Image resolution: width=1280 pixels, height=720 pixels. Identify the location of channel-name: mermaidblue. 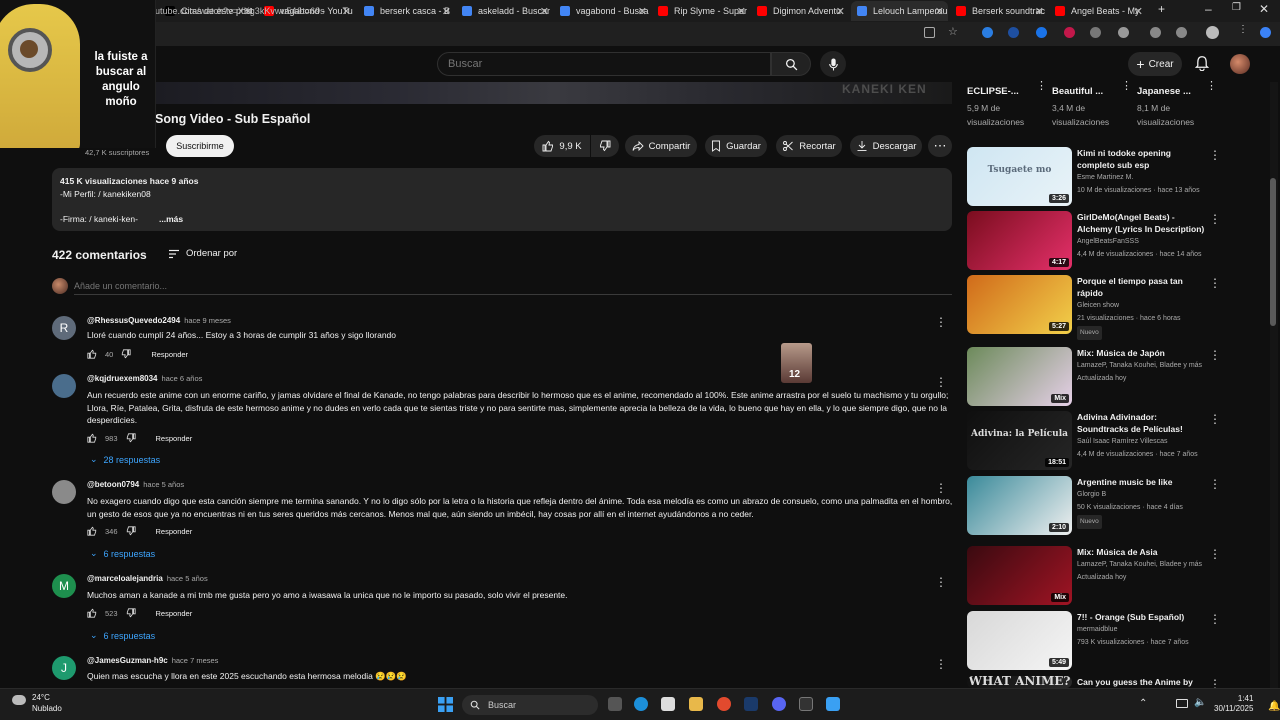
(1147, 630).